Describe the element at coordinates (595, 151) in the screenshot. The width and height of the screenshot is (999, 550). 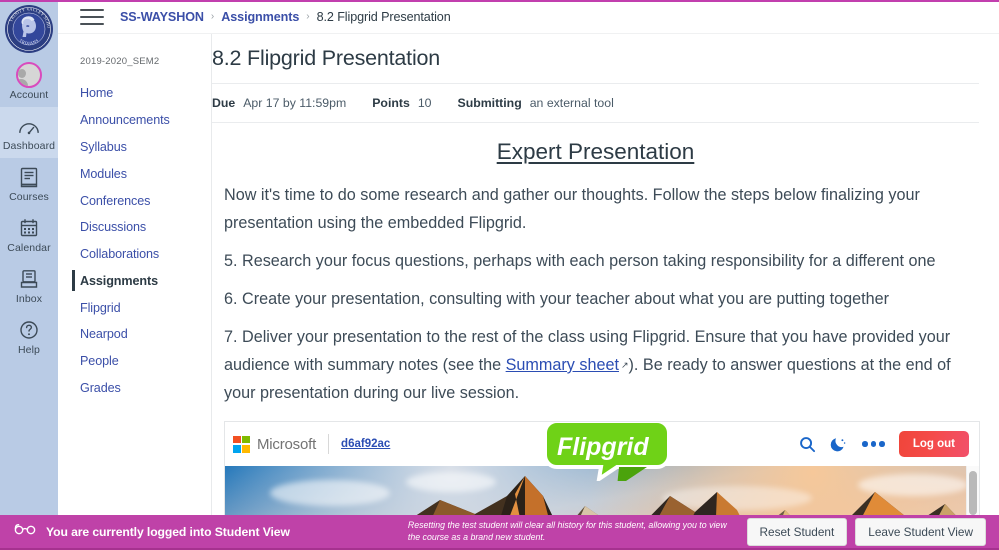
I see `description-heading: Expert Presentation` at that location.